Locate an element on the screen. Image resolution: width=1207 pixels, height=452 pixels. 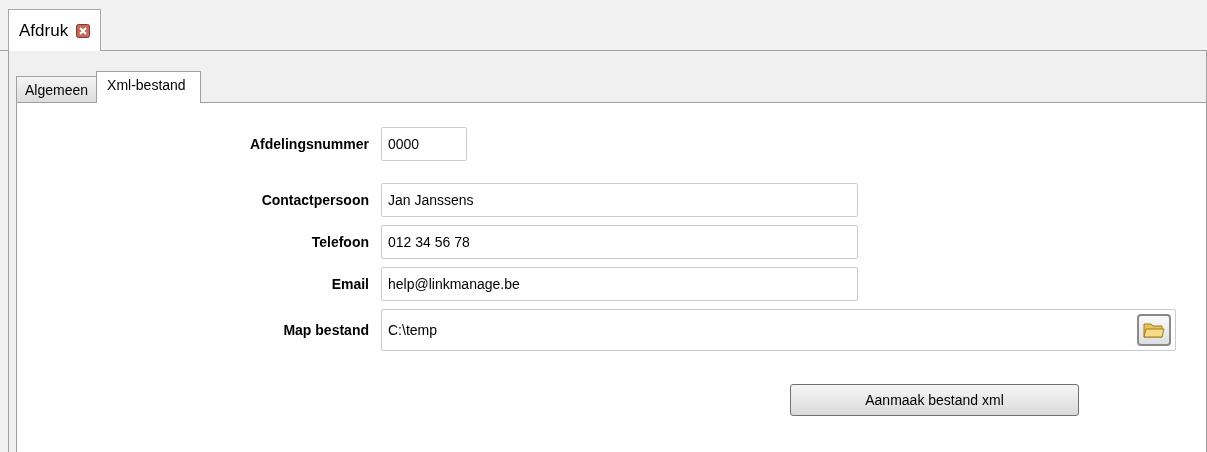
field-label: Map bestand is located at coordinates (325, 330).